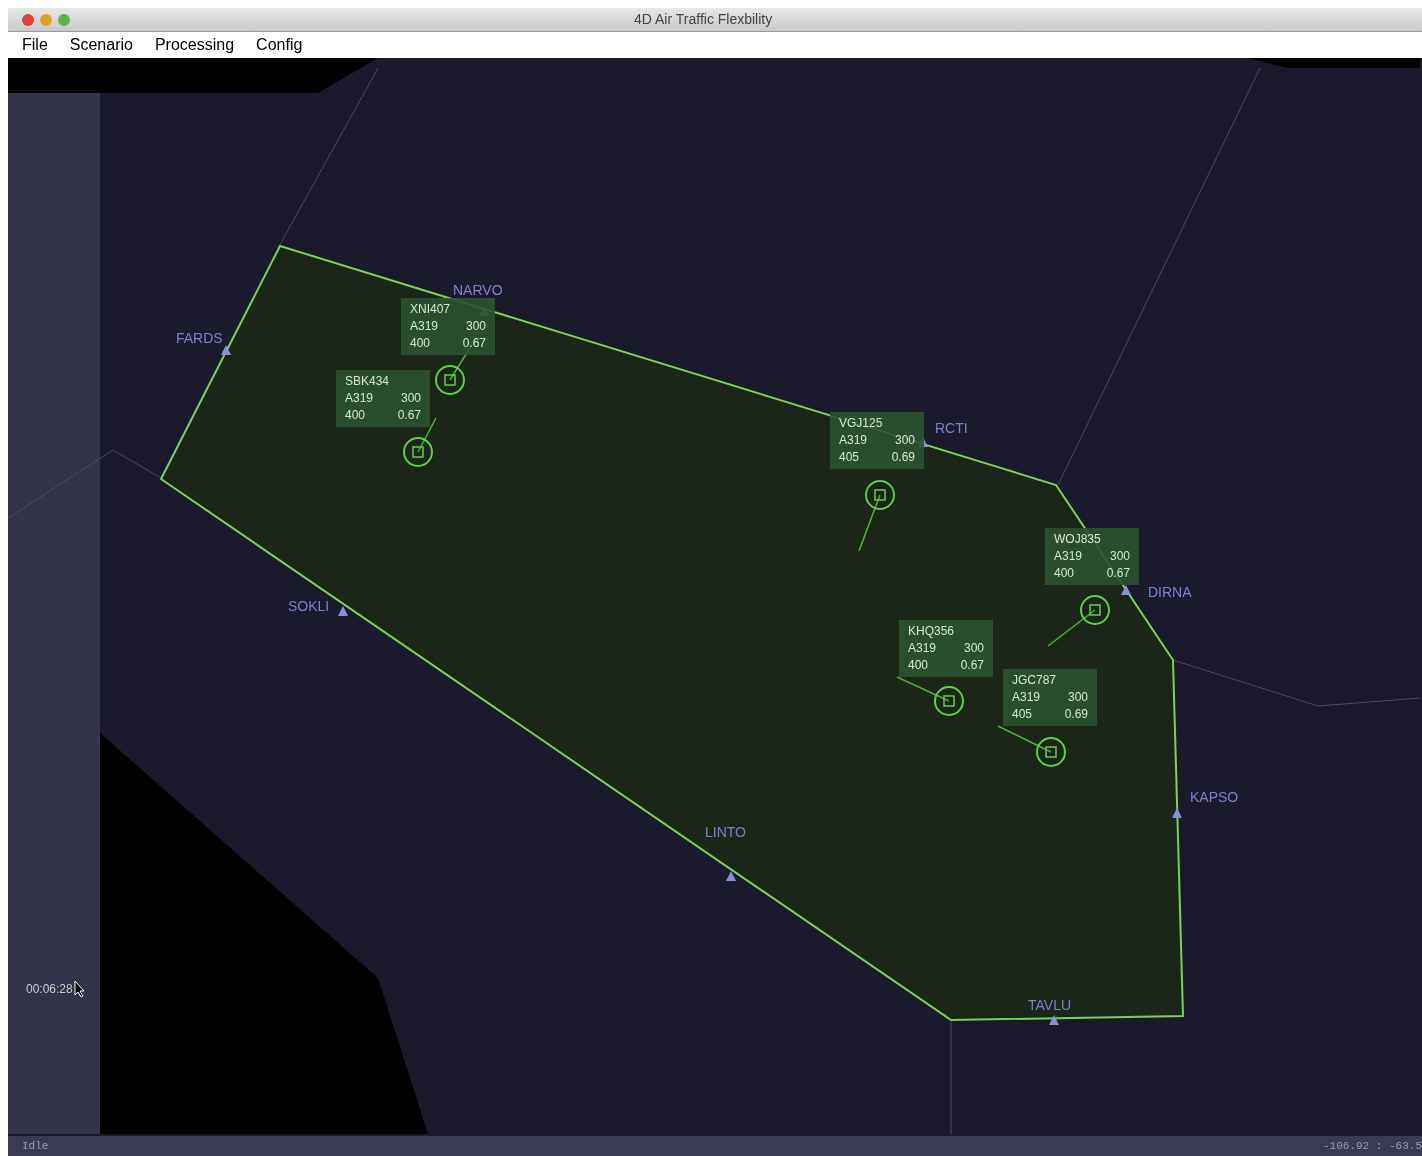 The width and height of the screenshot is (1422, 1156). Describe the element at coordinates (1050, 697) in the screenshot. I see `flight-tag: JGC787 A319 300 405 0.69` at that location.